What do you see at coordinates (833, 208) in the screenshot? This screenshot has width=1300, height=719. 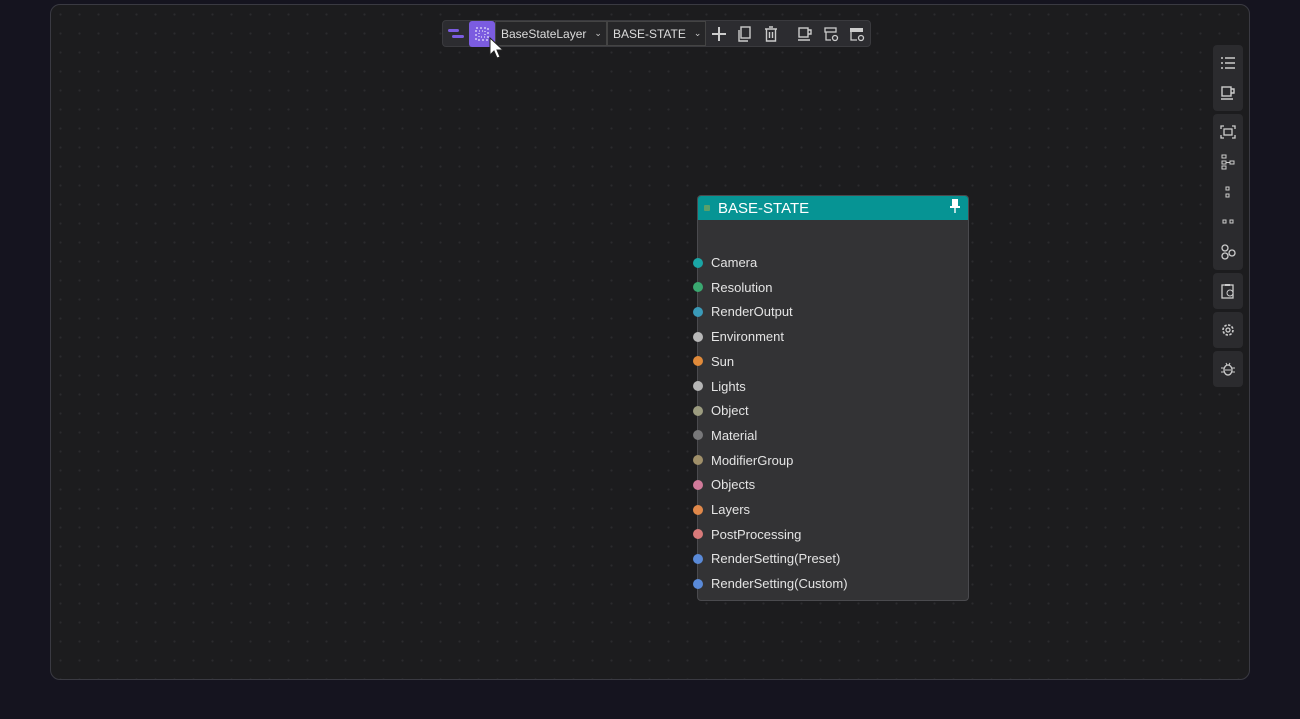 I see `node-header: BASE-STATE` at bounding box center [833, 208].